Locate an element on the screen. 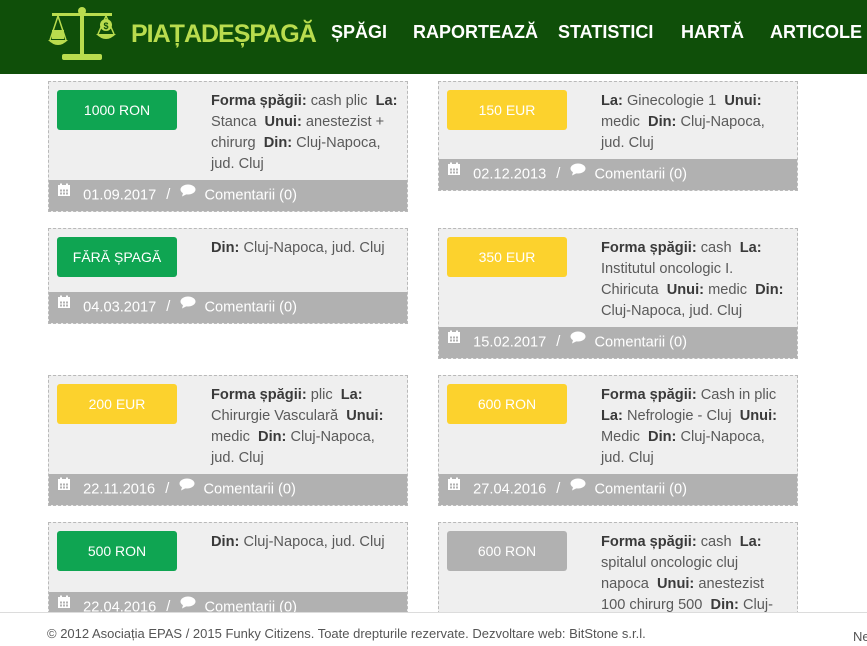  forma-value: cash plic is located at coordinates (339, 101).